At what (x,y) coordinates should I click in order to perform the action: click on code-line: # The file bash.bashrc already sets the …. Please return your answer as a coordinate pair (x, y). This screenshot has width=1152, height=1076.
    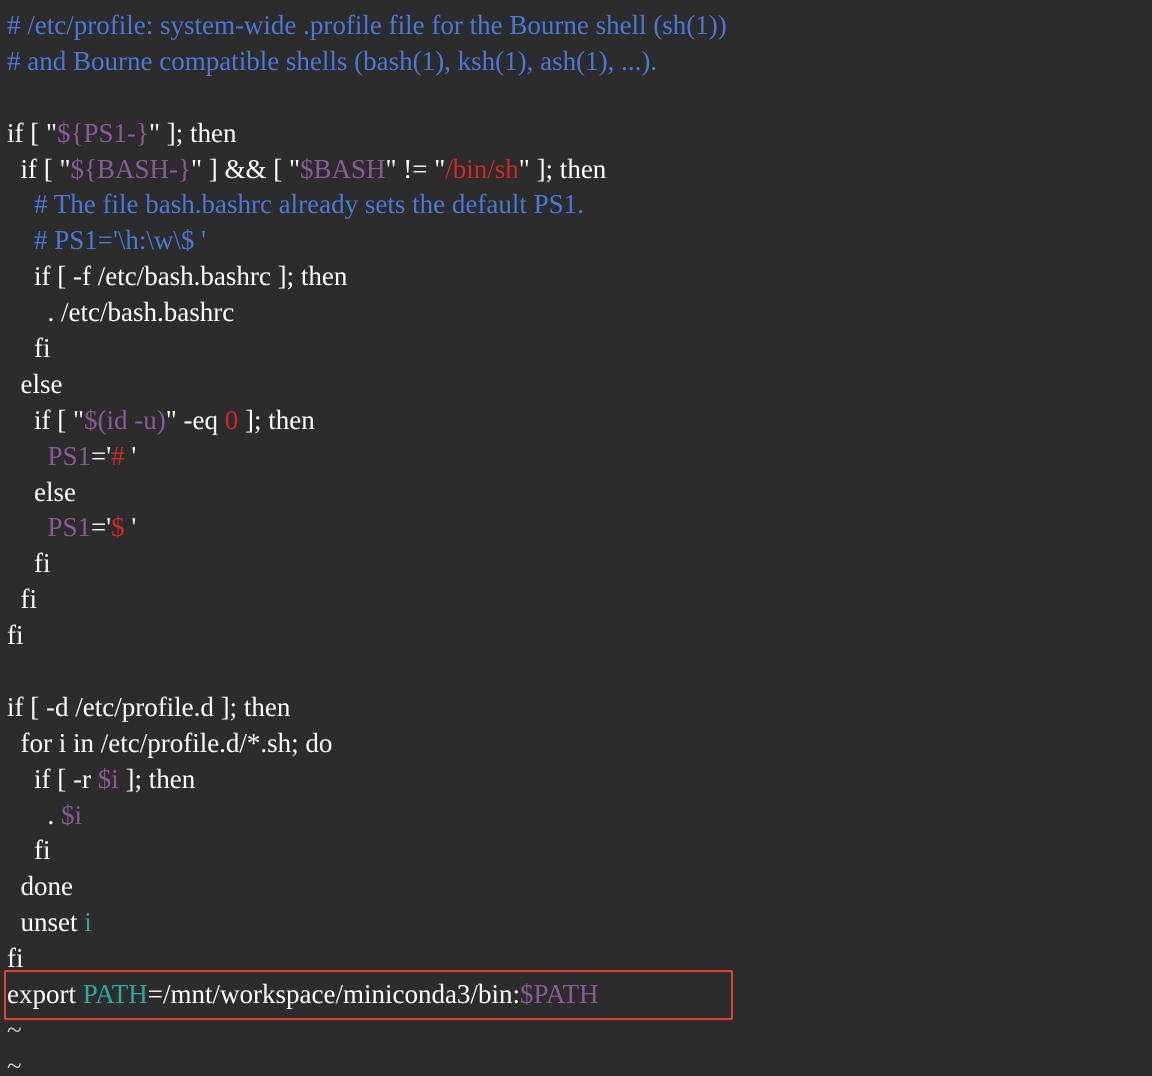
    Looking at the image, I should click on (579, 205).